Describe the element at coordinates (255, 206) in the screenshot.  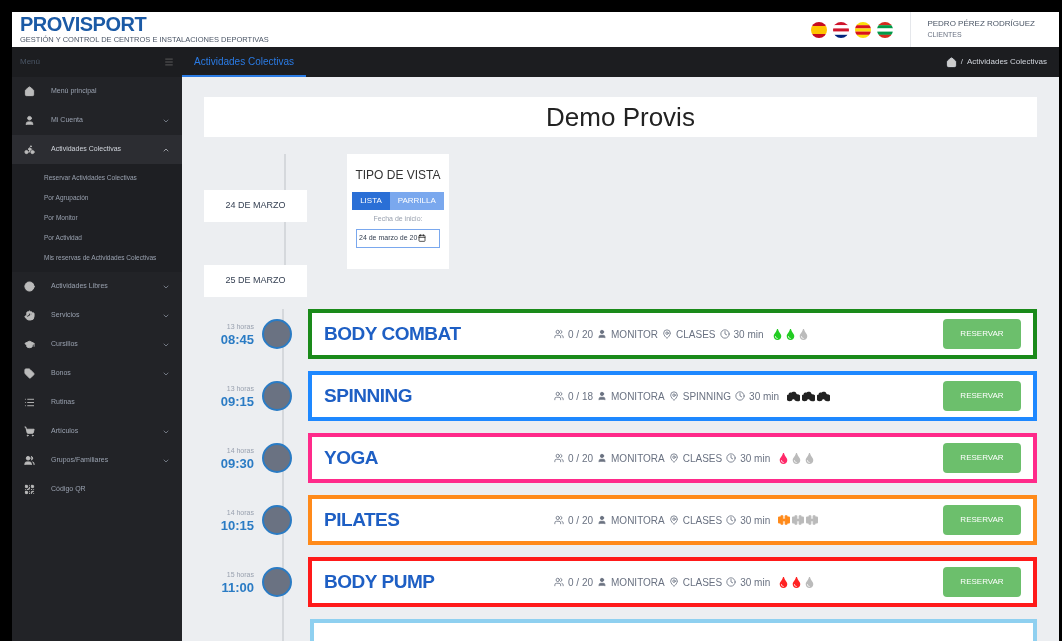
I see `date-label: 24 DE MARZO` at that location.